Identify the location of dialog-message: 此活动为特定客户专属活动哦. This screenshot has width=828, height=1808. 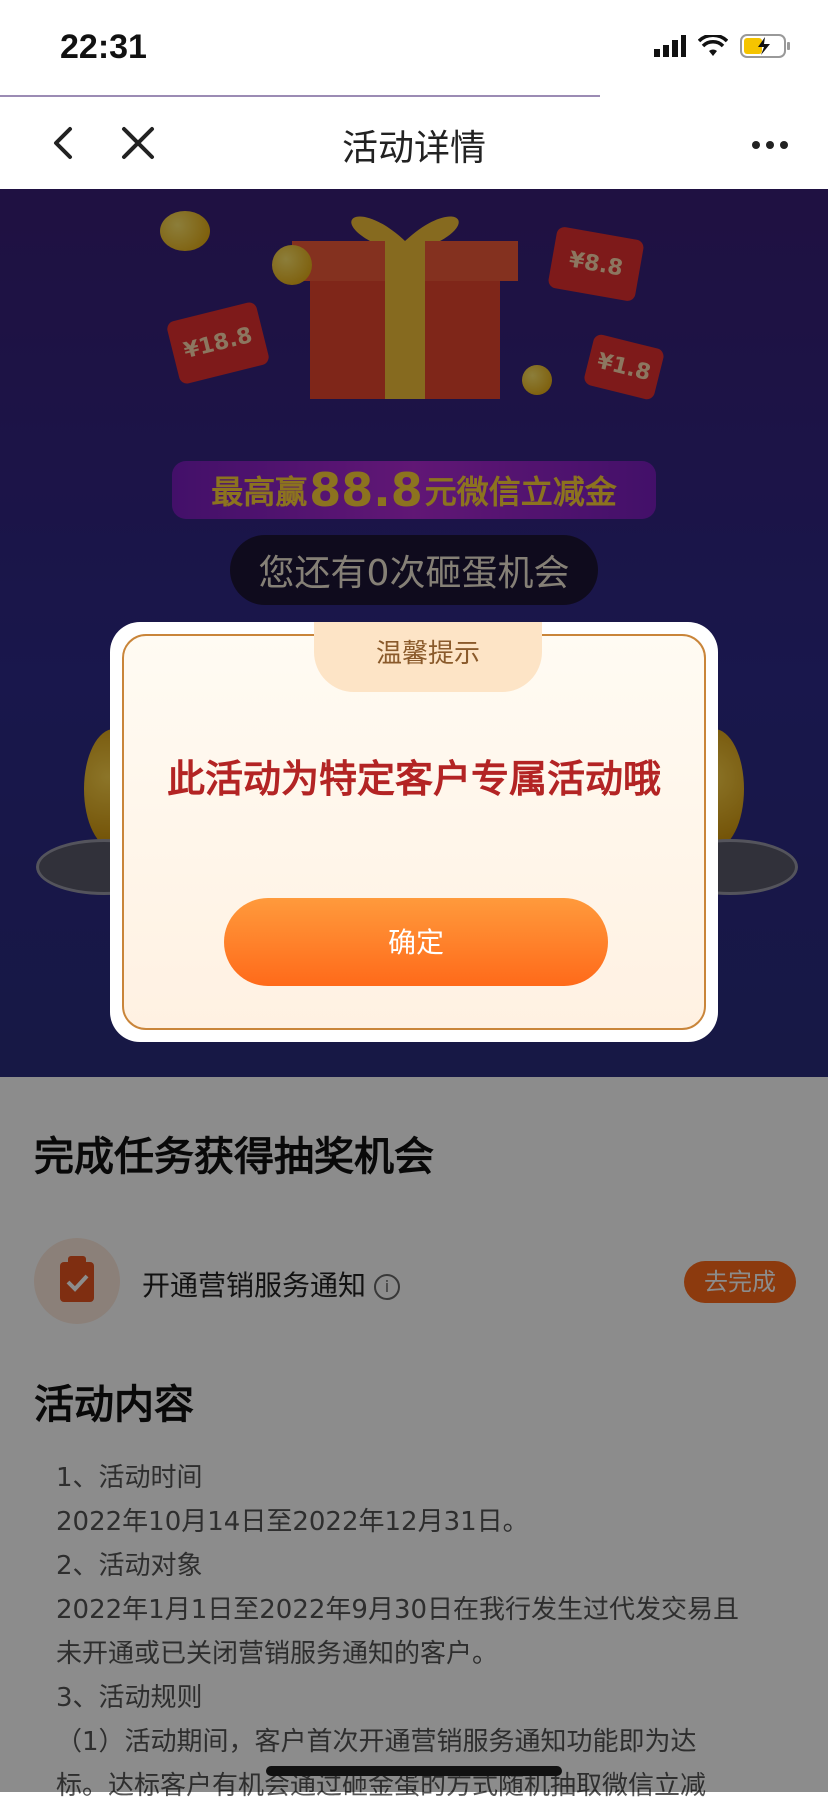
(413, 779).